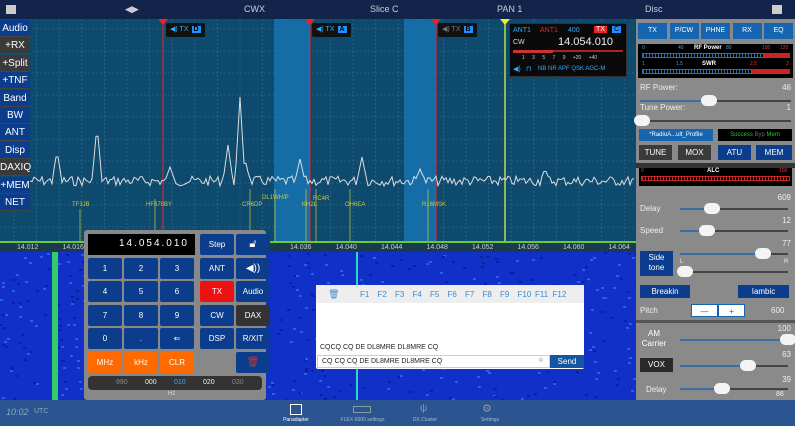  I want to click on speaker-icon: ◀), so click(517, 69).